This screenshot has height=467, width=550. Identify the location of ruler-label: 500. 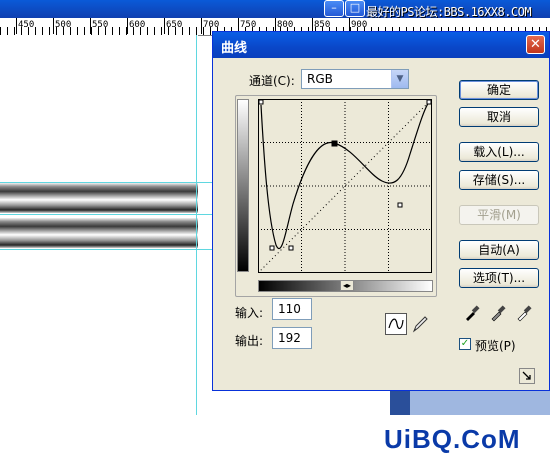
(63, 25).